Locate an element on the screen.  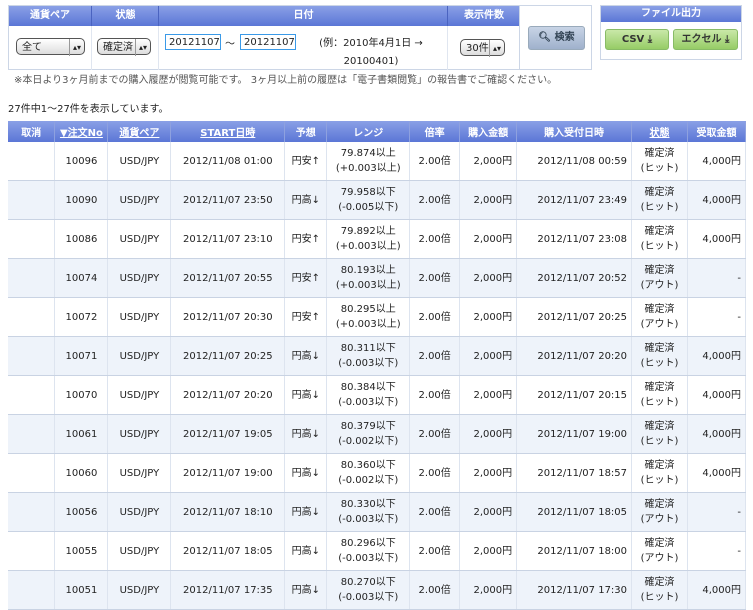
column-header: 取消 is located at coordinates (32, 131).